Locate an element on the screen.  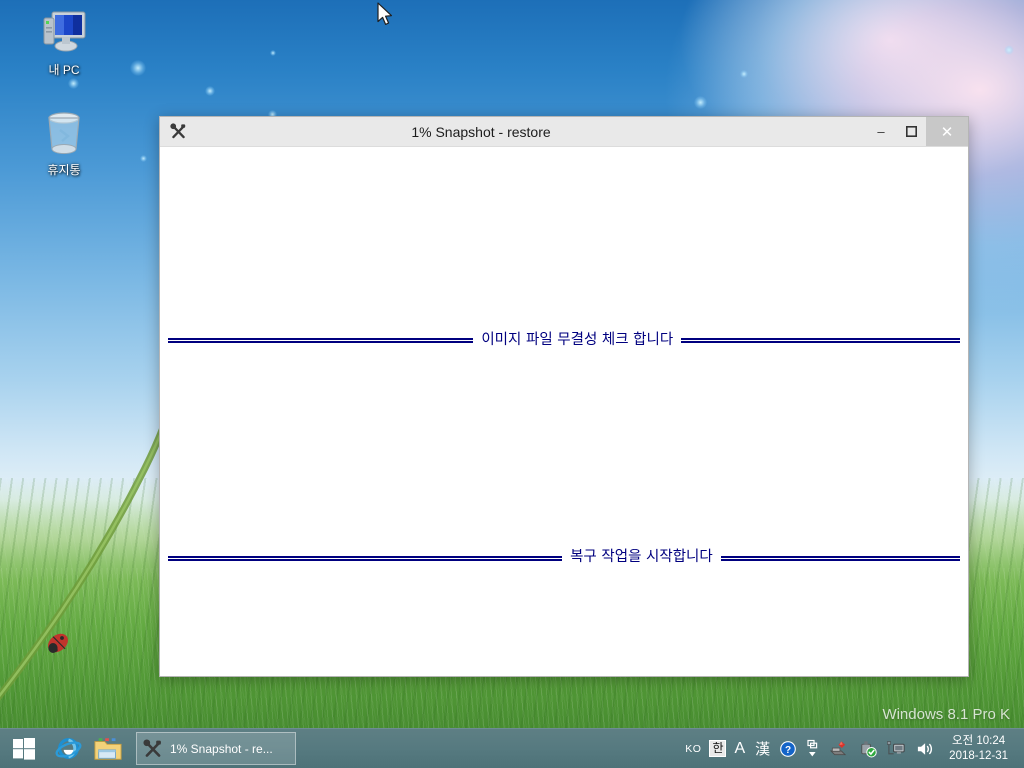
windows-activation-watermark: Windows 8.1 Pro K is located at coordinates (946, 714).